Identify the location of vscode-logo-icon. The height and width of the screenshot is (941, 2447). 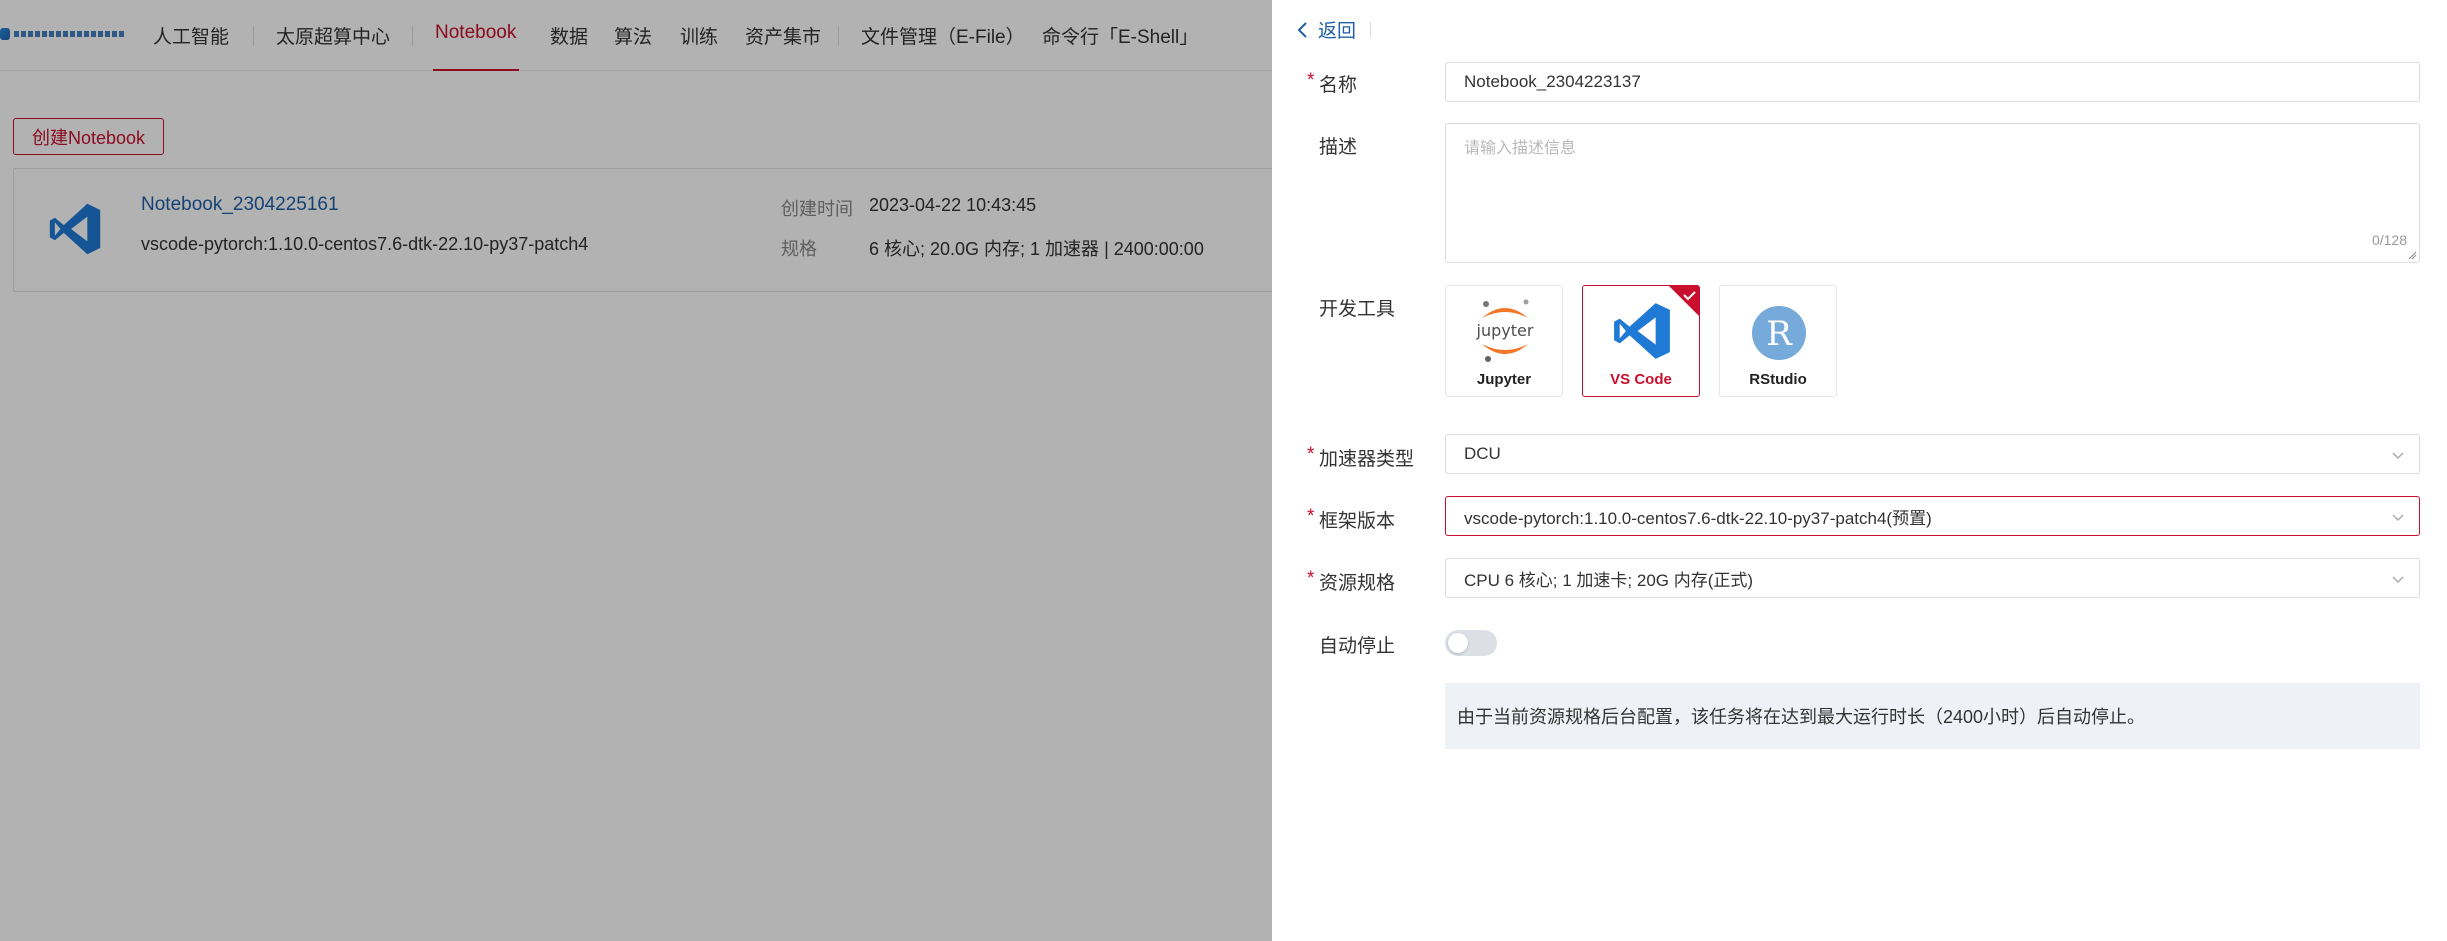
(1642, 331).